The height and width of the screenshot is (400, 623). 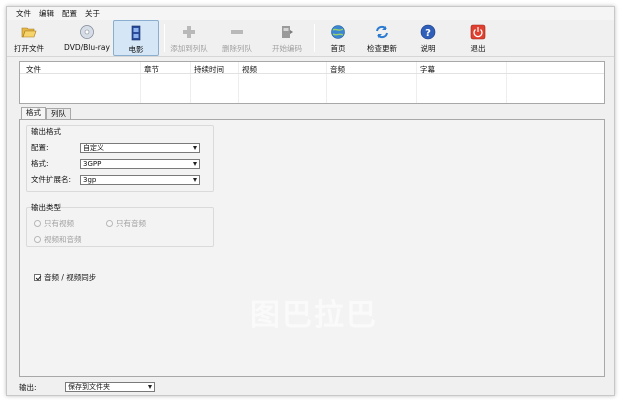 I want to click on exit-label: 退出, so click(x=478, y=48).